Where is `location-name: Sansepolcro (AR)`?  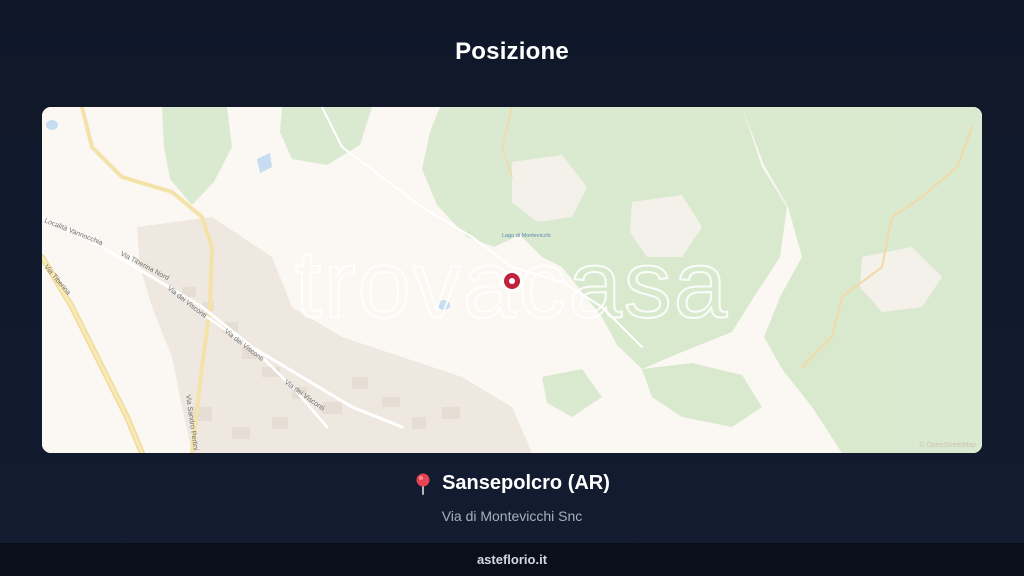 location-name: Sansepolcro (AR) is located at coordinates (512, 483).